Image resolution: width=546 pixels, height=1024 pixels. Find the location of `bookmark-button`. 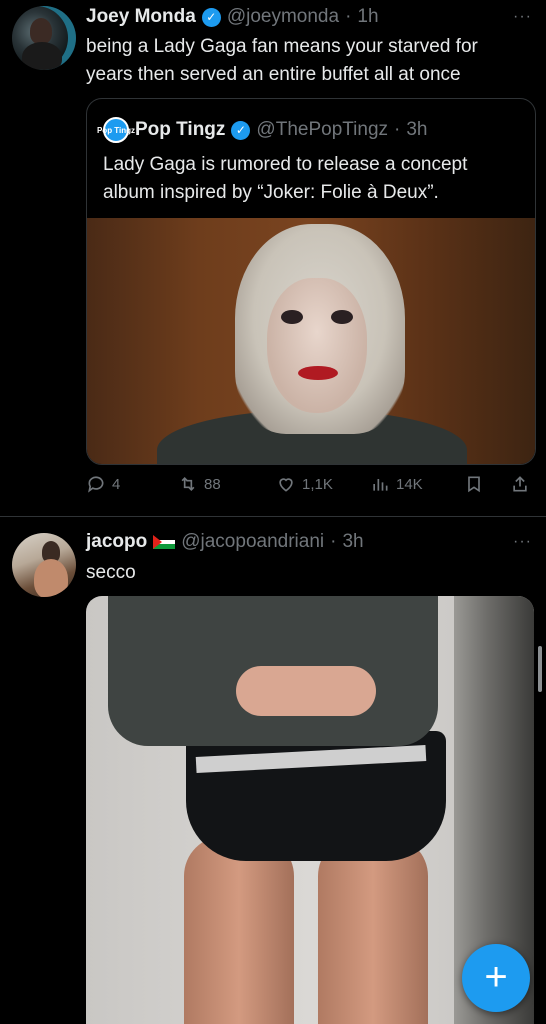

bookmark-button is located at coordinates (474, 484).